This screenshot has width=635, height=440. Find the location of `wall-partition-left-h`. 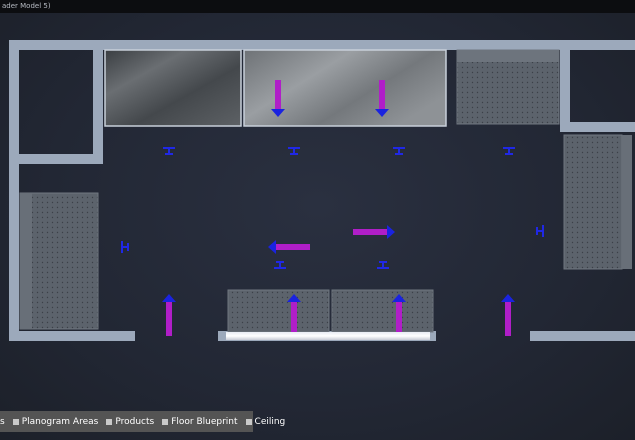

wall-partition-left-h is located at coordinates (56, 159).